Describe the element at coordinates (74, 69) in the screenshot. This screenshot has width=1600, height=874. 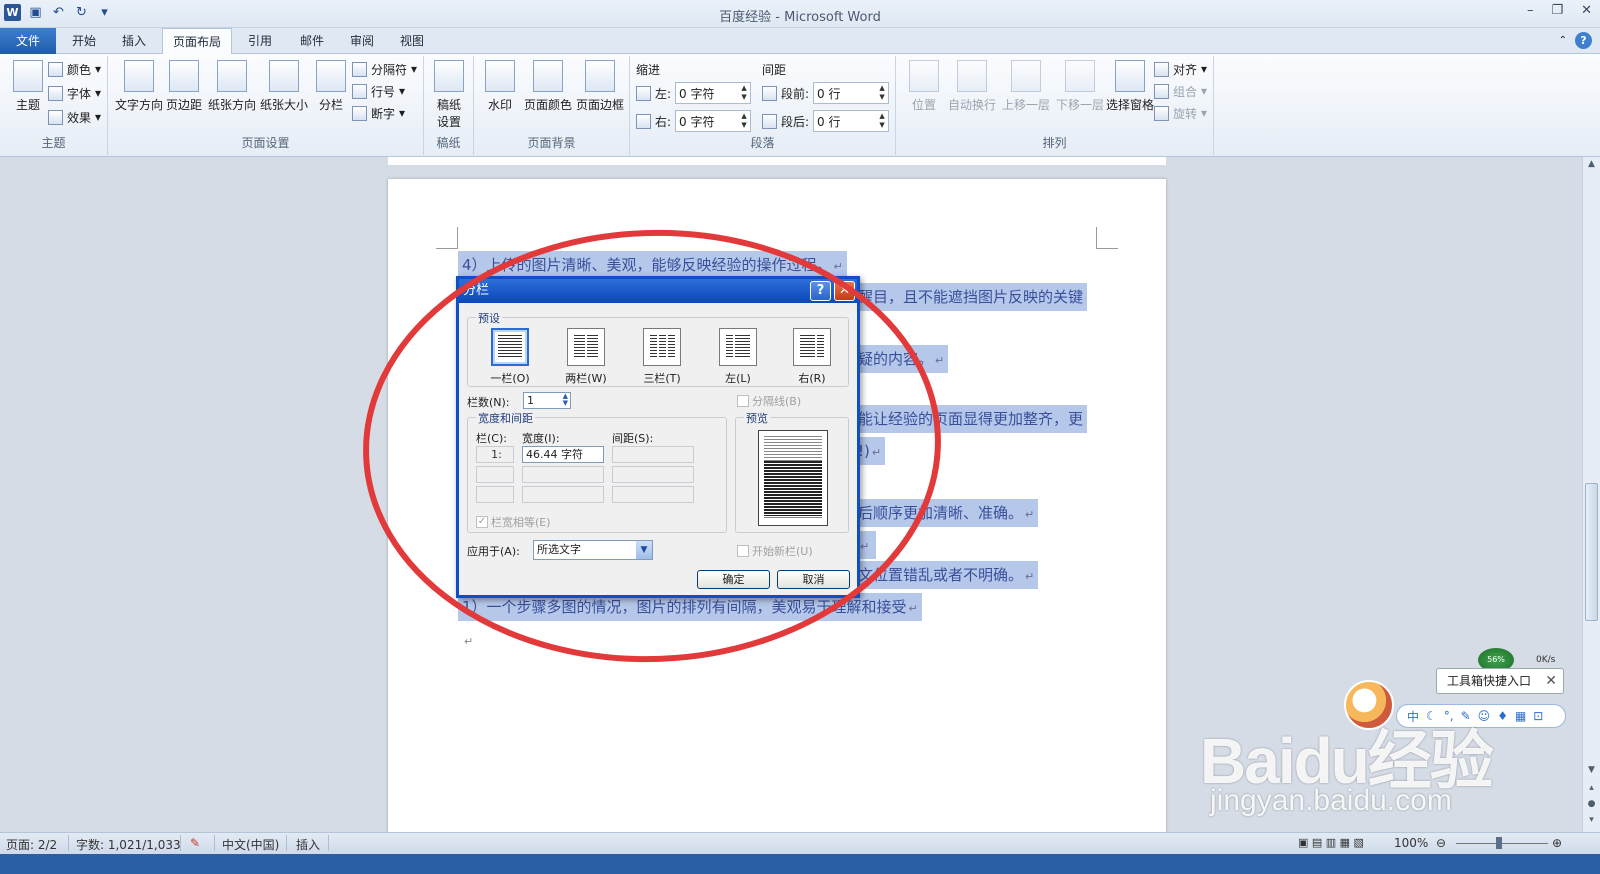
I see `theme-colors-button: 颜色 ▾` at that location.